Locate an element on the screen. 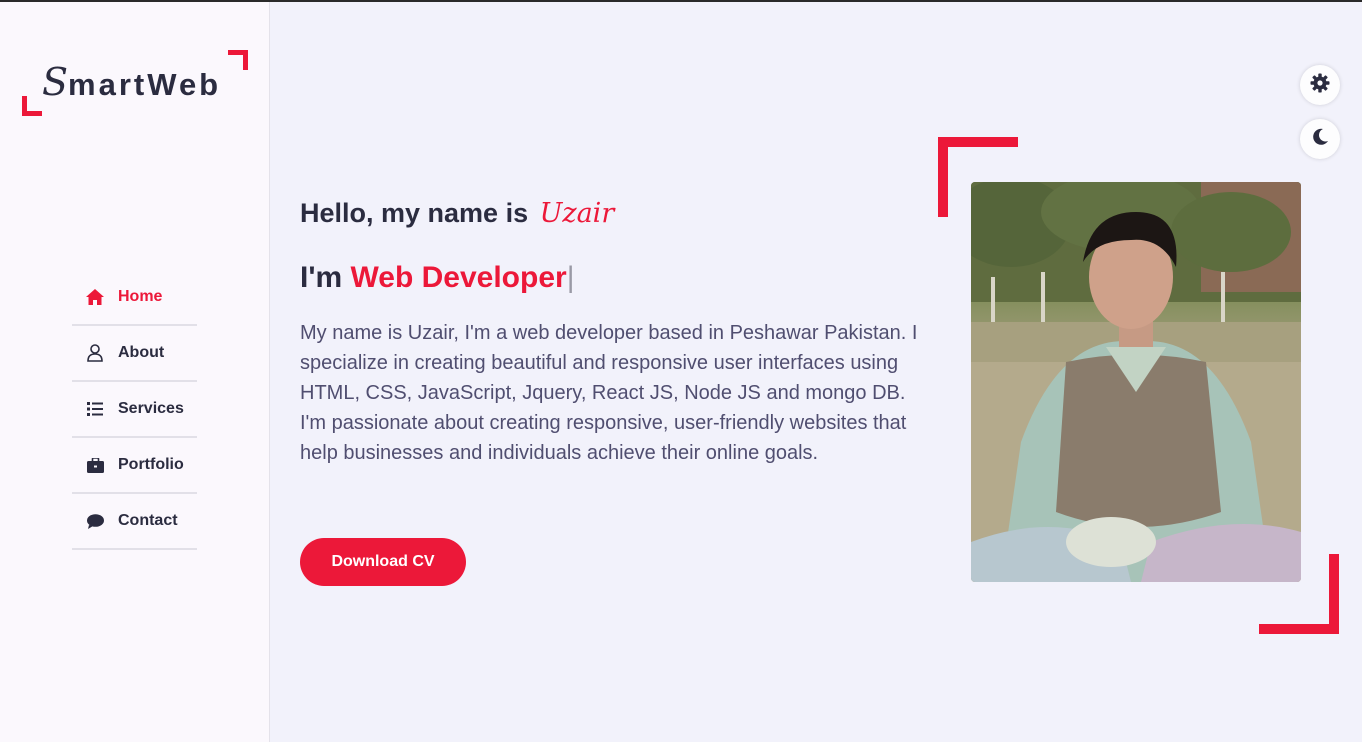 Image resolution: width=1362 pixels, height=742 pixels. nav-label-services: Services is located at coordinates (151, 408).